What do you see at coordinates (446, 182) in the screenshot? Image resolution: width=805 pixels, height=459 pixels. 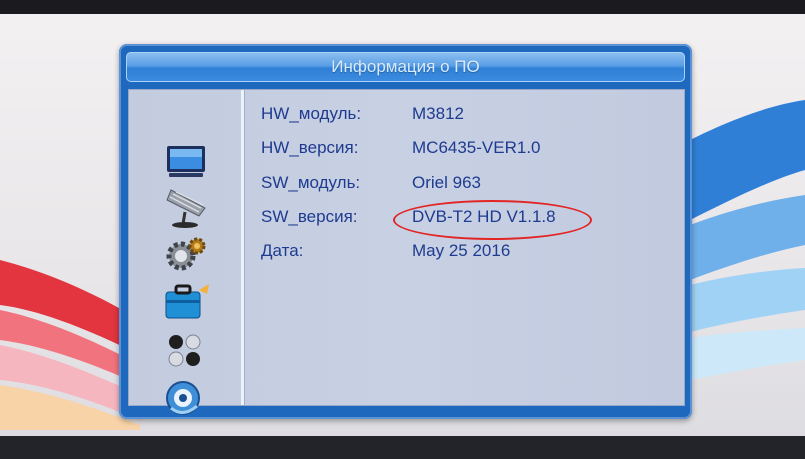 I see `info-value: Oriel 963` at bounding box center [446, 182].